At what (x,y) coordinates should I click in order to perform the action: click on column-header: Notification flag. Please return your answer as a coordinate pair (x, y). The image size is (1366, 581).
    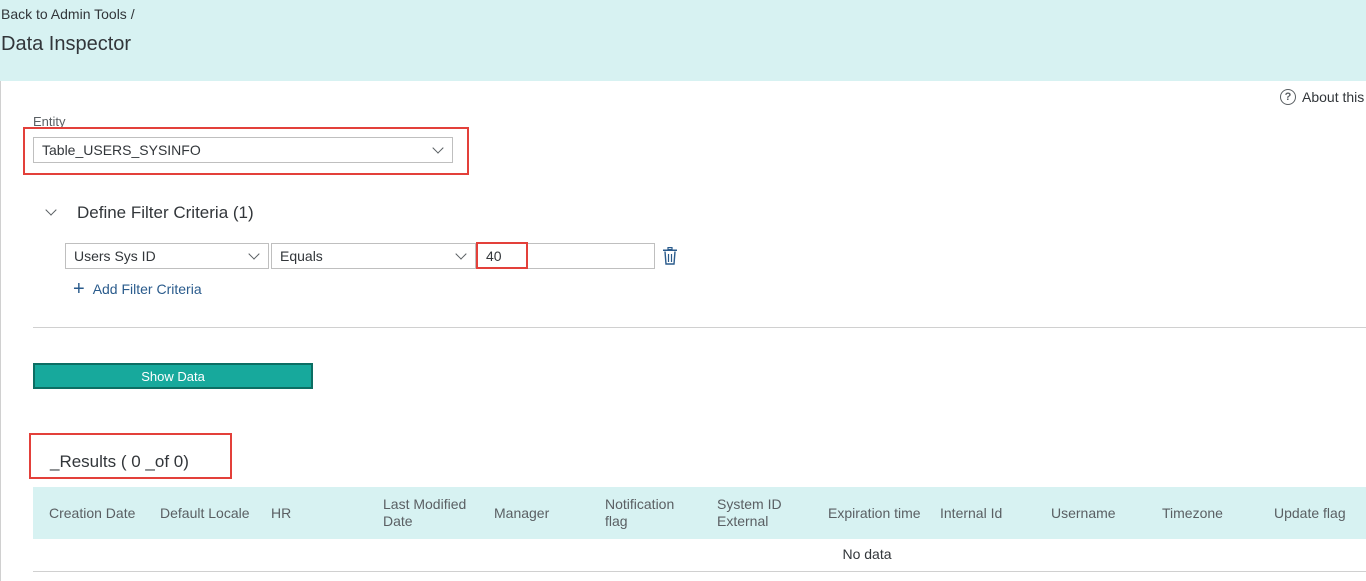
    Looking at the image, I should click on (650, 513).